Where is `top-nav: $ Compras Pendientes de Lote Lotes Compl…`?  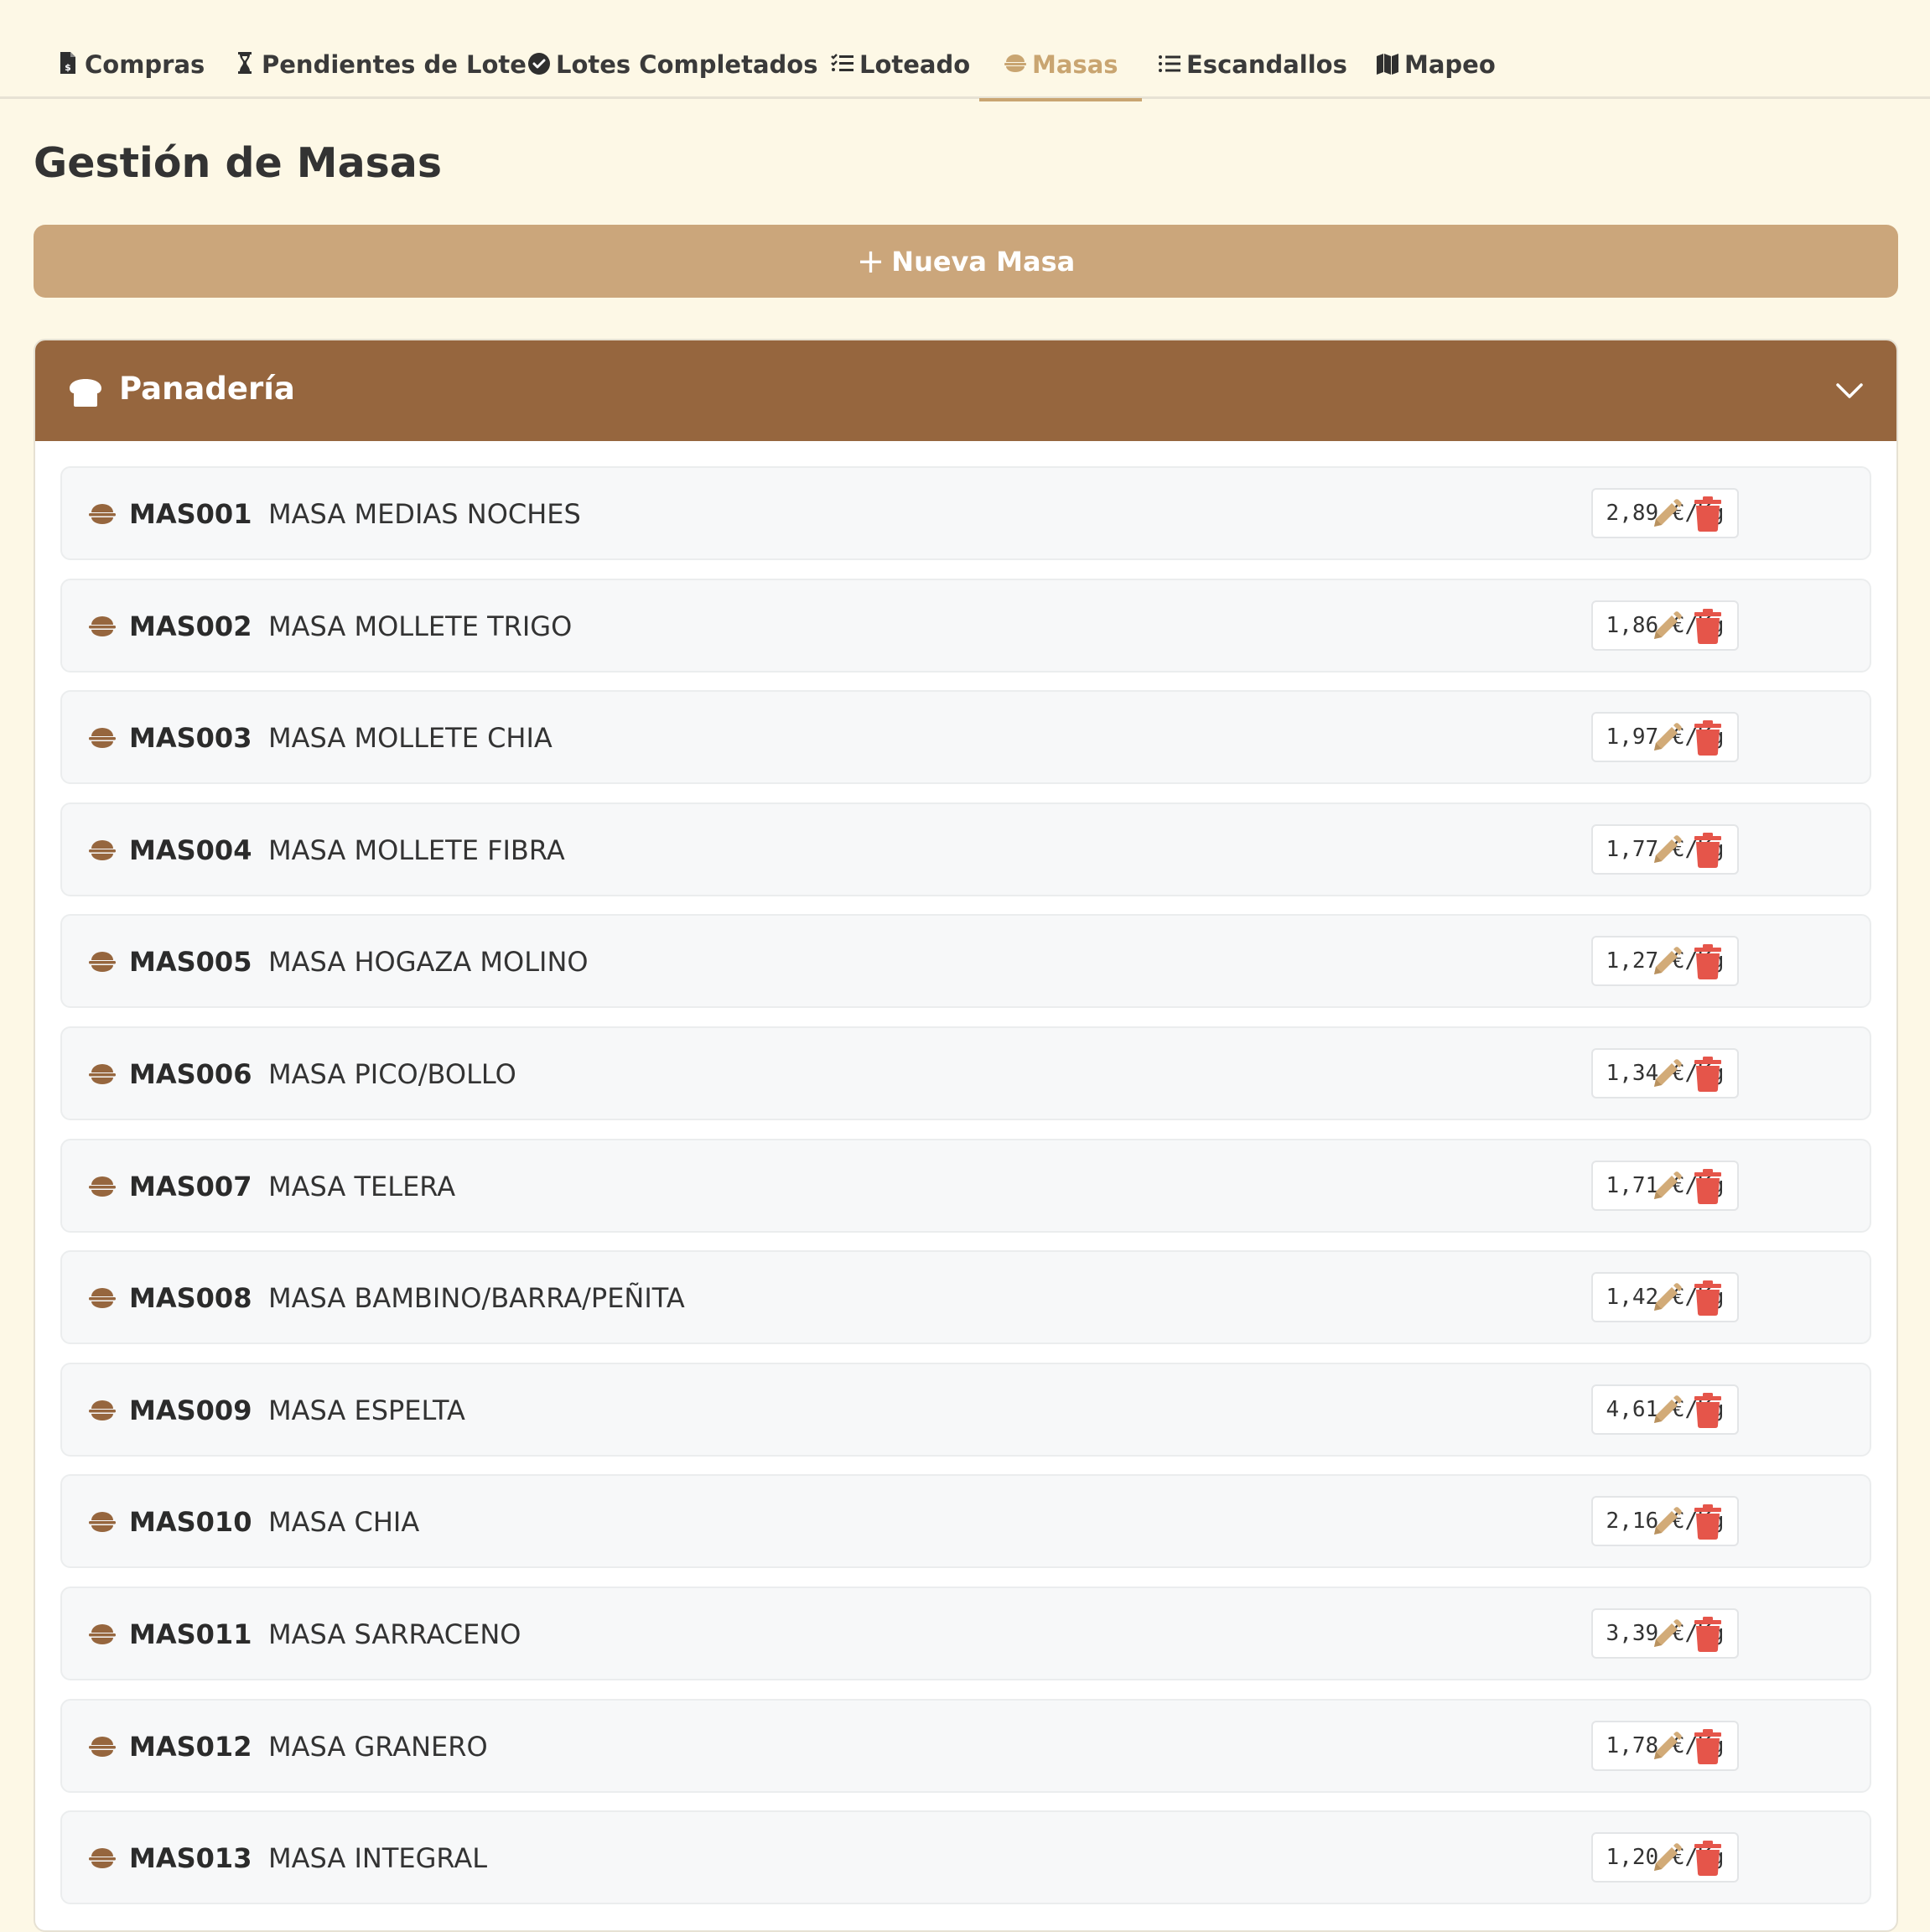 top-nav: $ Compras Pendientes de Lote Lotes Compl… is located at coordinates (965, 50).